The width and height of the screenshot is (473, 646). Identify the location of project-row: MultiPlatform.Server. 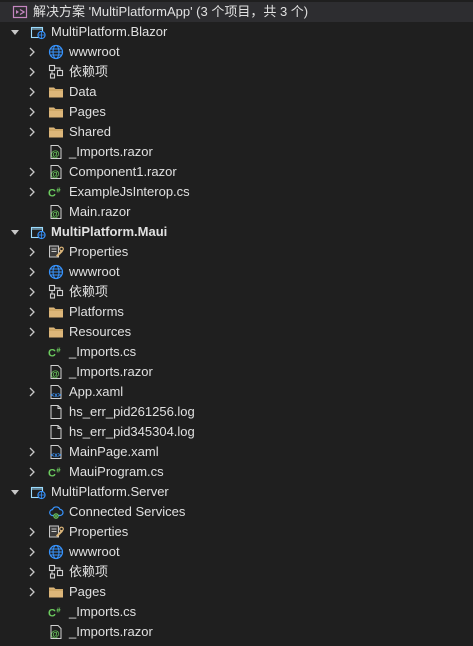
(236, 492).